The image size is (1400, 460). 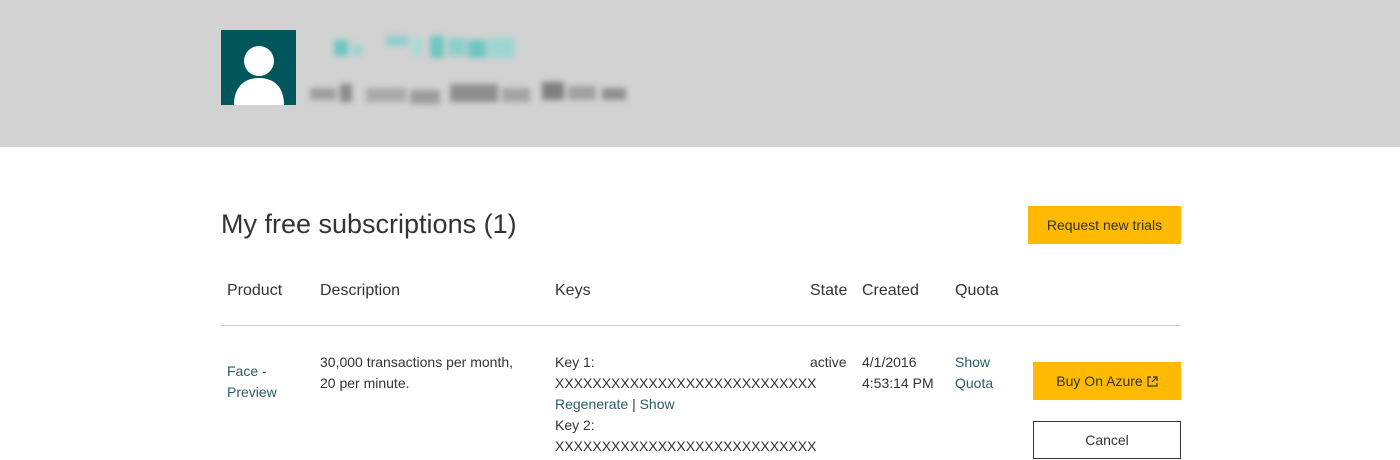 I want to click on show-key-link: Show, so click(x=657, y=404).